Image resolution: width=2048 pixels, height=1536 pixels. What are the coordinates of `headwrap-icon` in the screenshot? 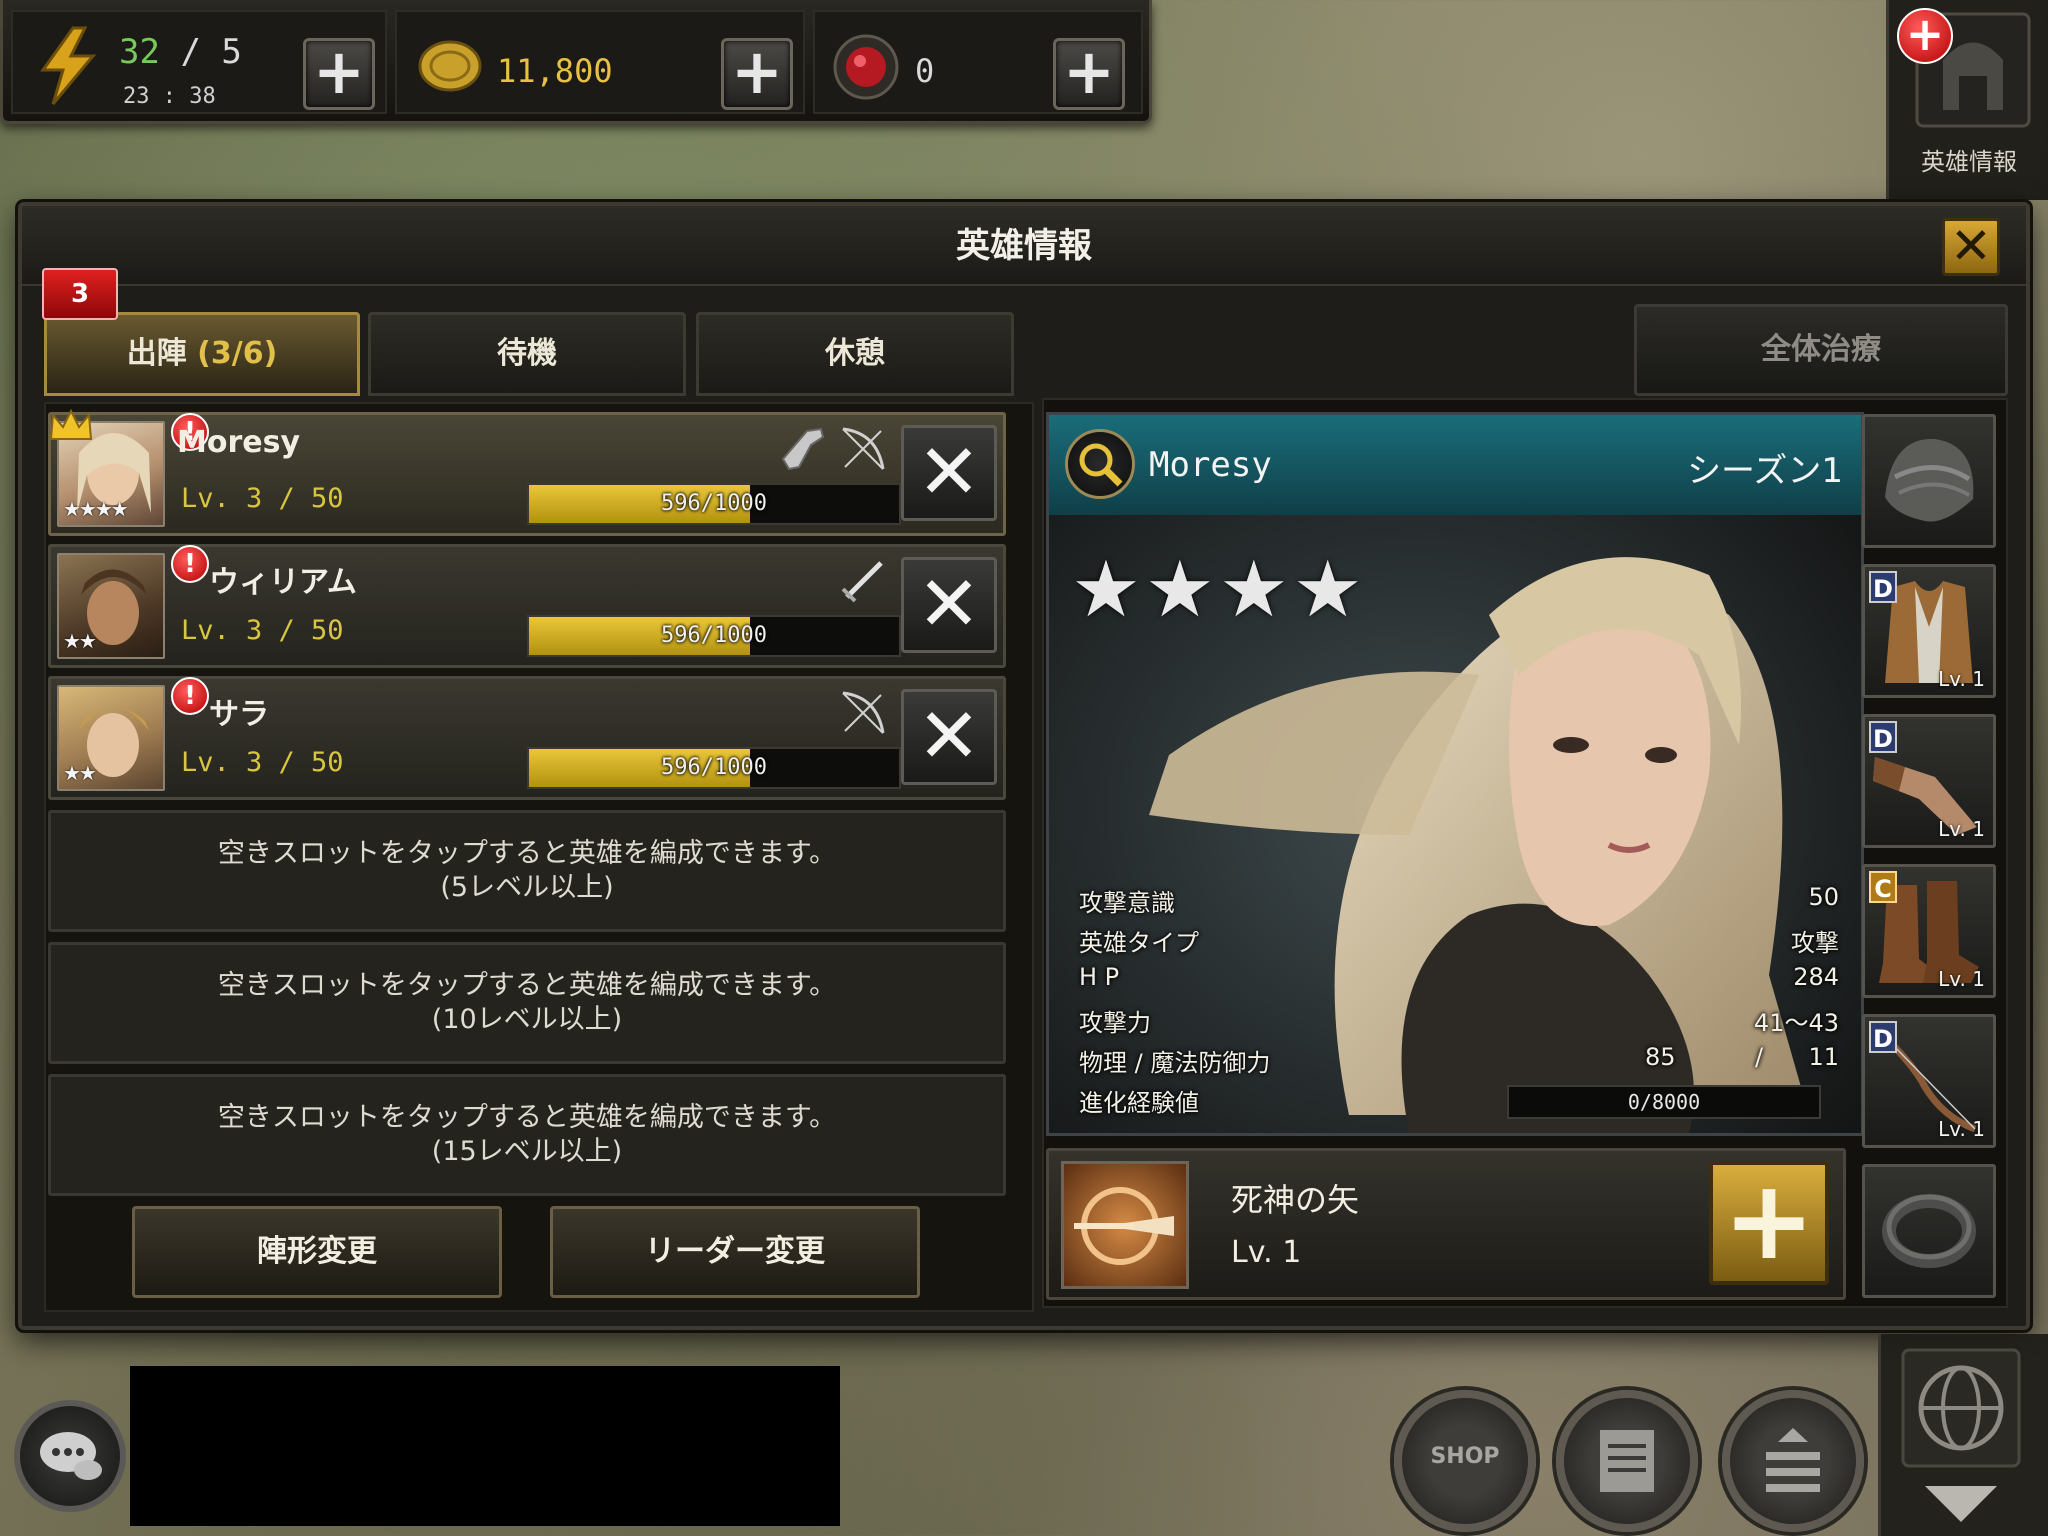 It's located at (1929, 480).